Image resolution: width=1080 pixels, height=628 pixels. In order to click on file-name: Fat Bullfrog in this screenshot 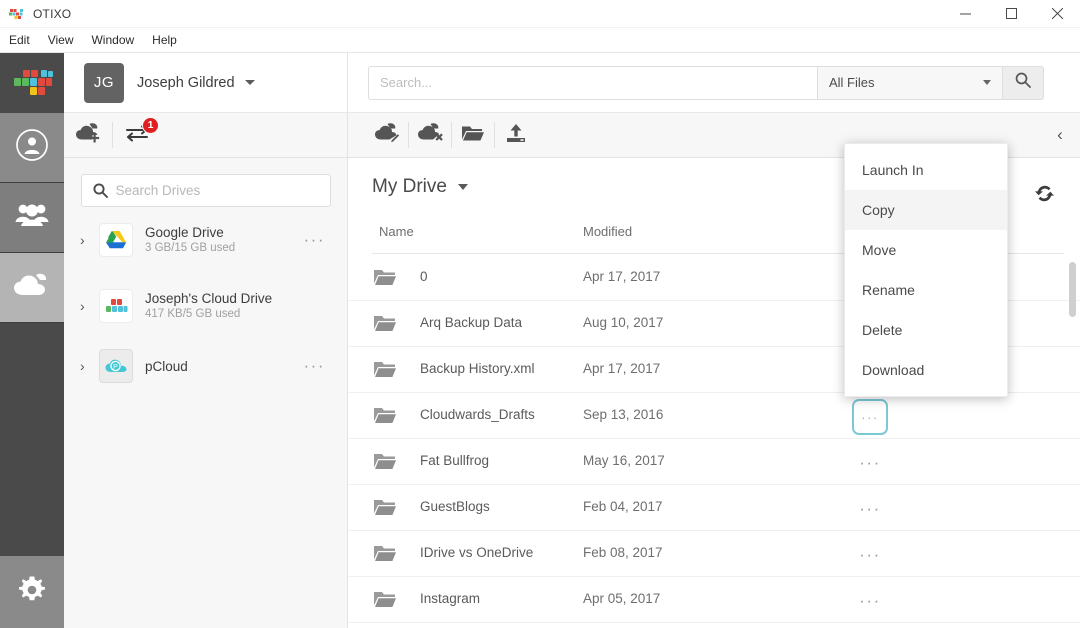, I will do `click(455, 460)`.